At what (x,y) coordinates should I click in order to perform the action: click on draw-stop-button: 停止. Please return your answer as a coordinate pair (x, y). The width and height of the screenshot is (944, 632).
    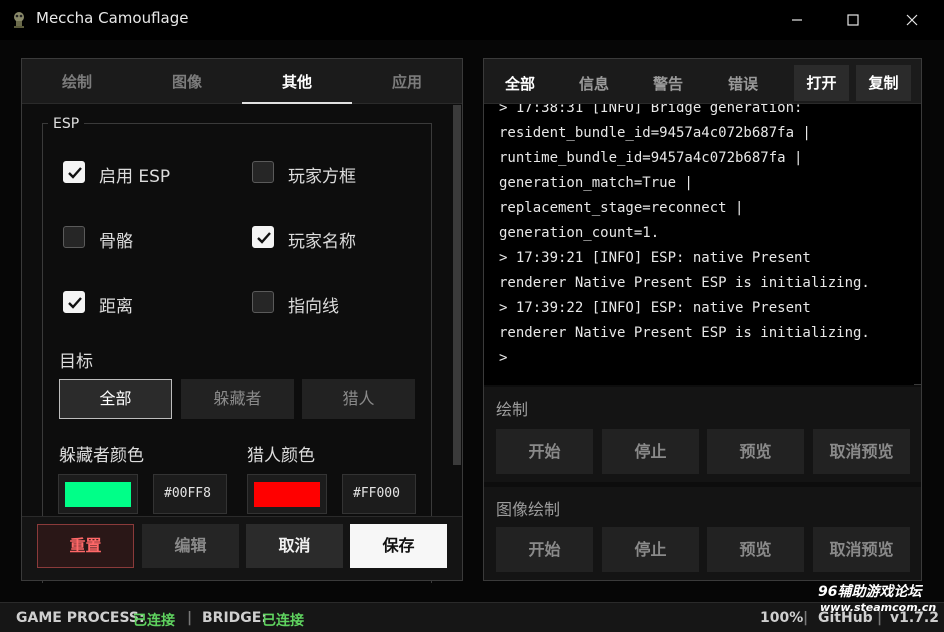
    Looking at the image, I should click on (650, 451).